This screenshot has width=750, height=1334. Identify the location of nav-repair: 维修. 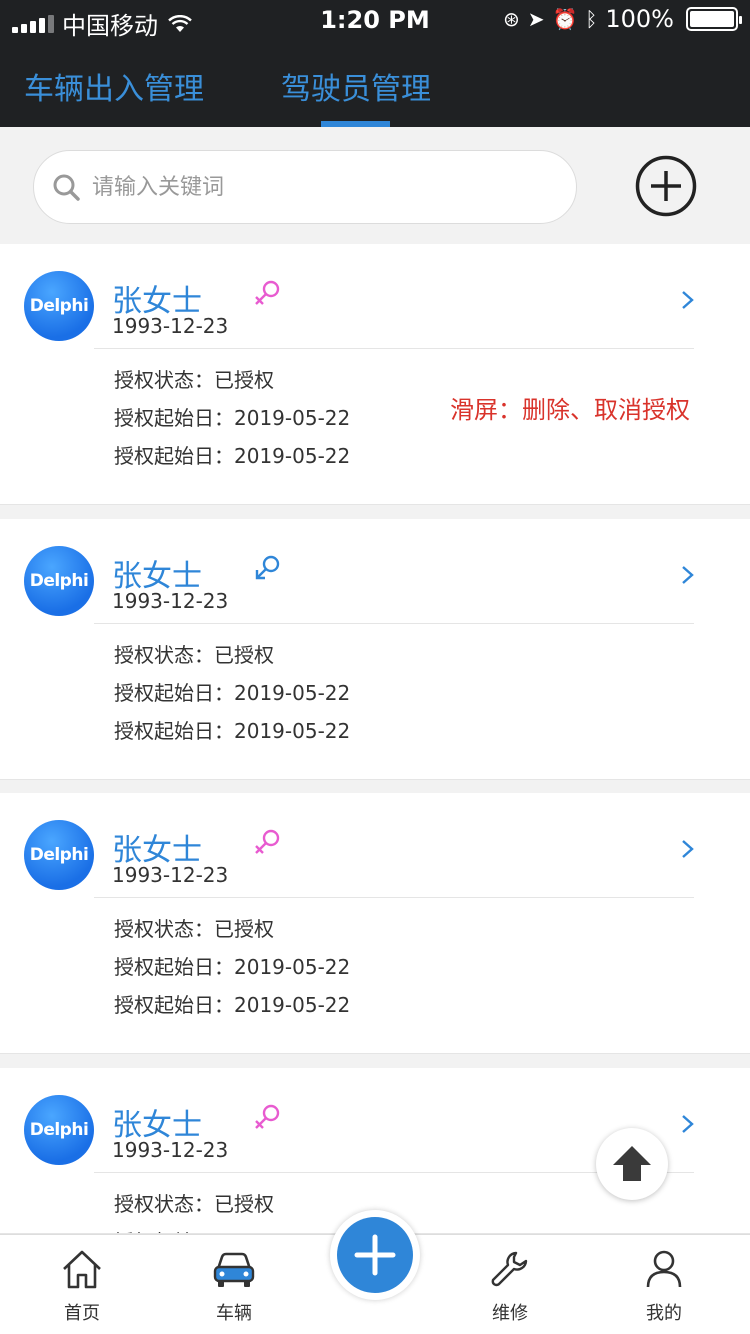
(510, 1284).